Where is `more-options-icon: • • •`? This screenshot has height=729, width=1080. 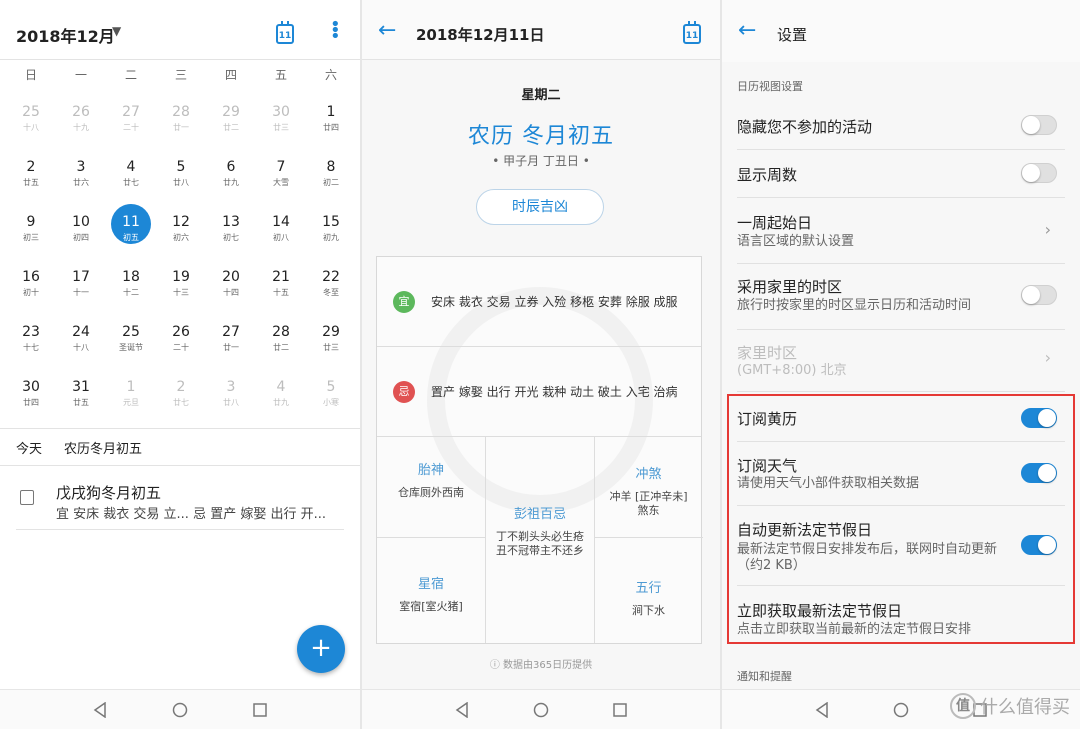 more-options-icon: • • • is located at coordinates (335, 31).